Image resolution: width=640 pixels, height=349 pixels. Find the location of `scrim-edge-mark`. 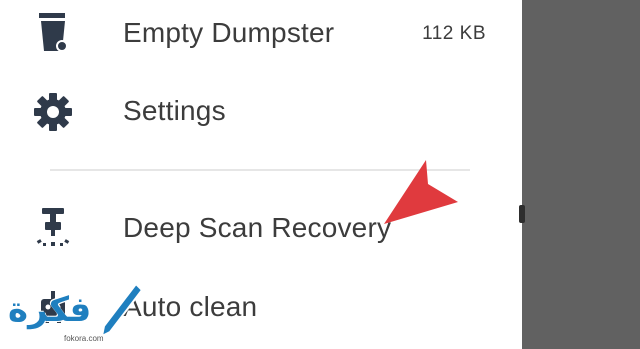

scrim-edge-mark is located at coordinates (522, 214).